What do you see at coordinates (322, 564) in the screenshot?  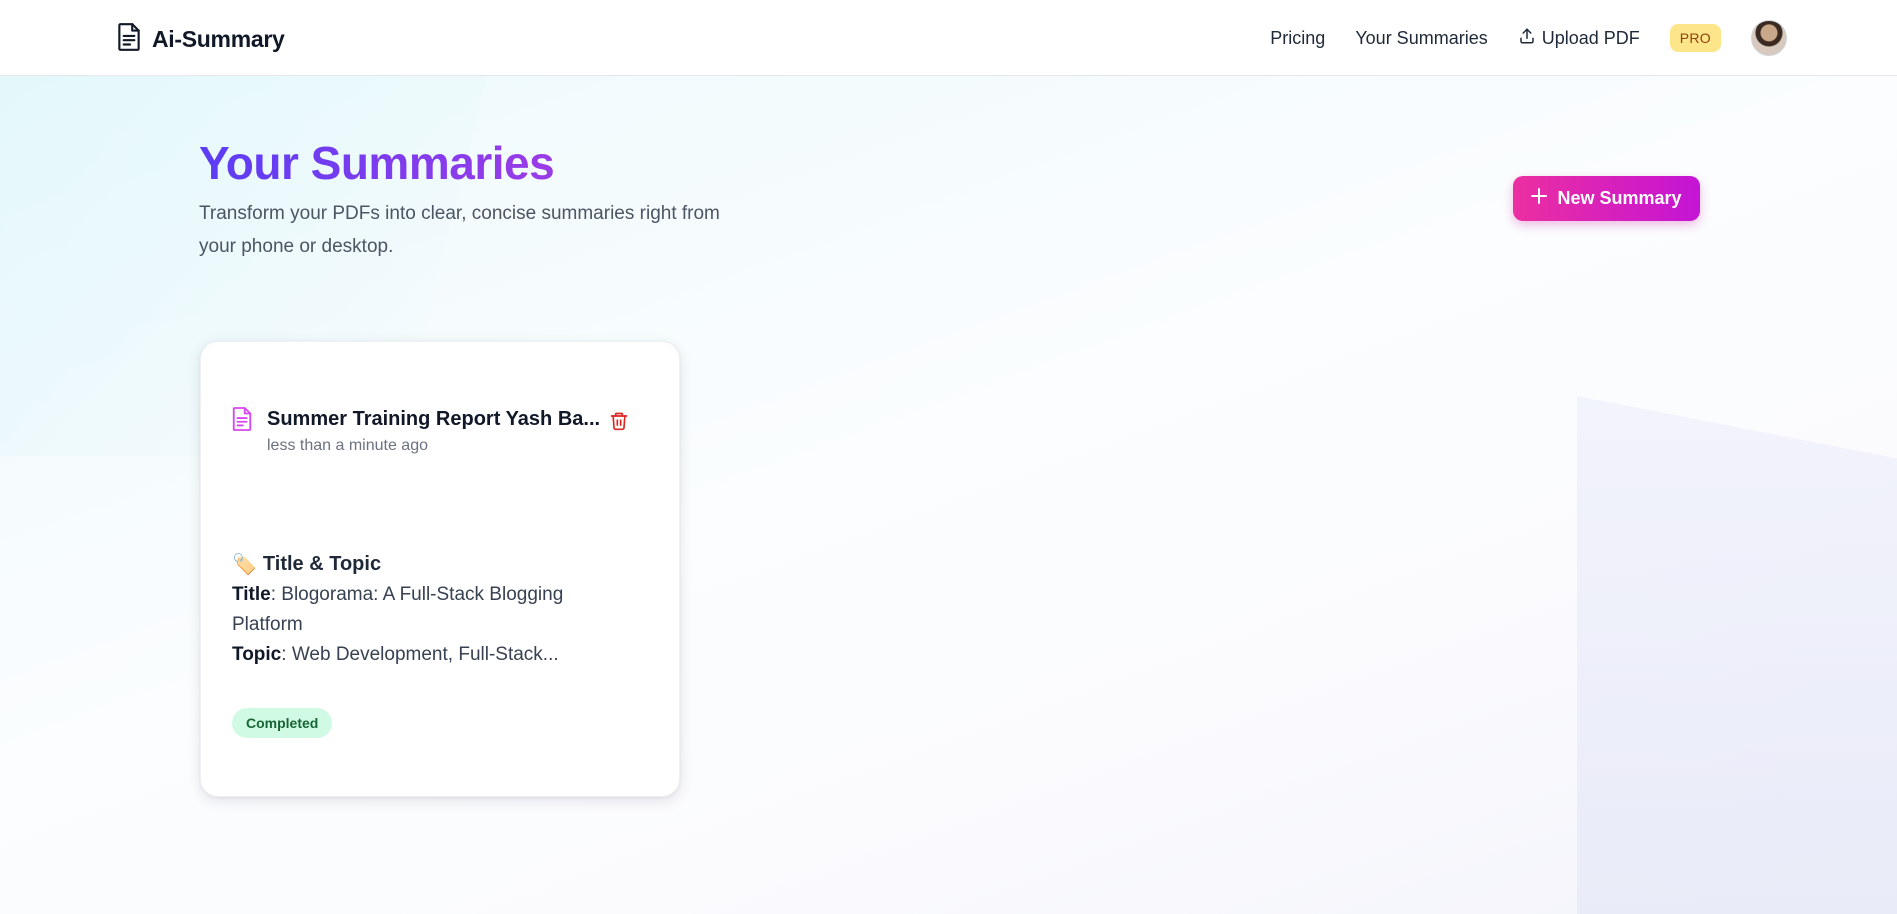 I see `section-heading-text: Title & Topic` at bounding box center [322, 564].